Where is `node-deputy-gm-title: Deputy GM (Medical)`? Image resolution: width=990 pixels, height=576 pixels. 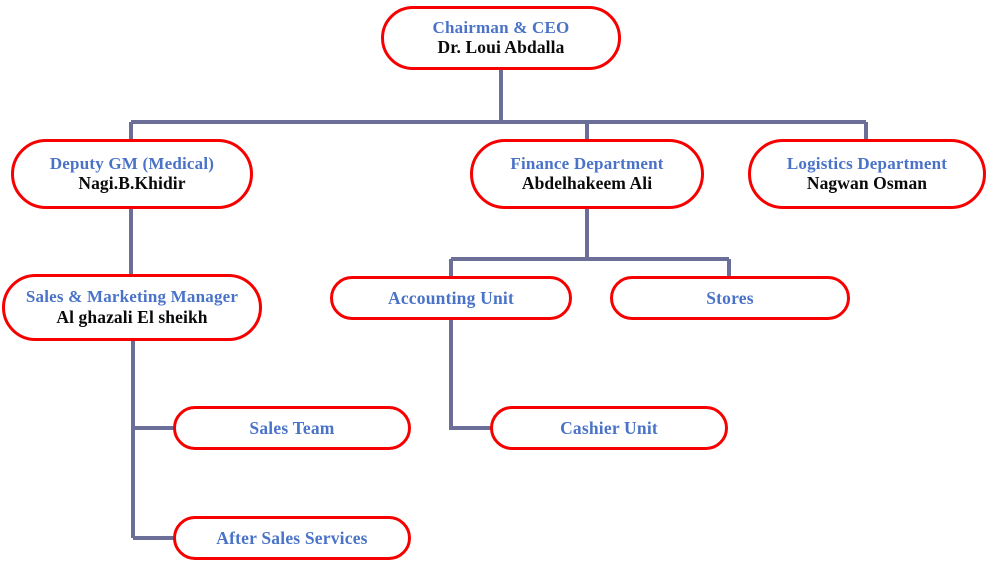 node-deputy-gm-title: Deputy GM (Medical) is located at coordinates (132, 163).